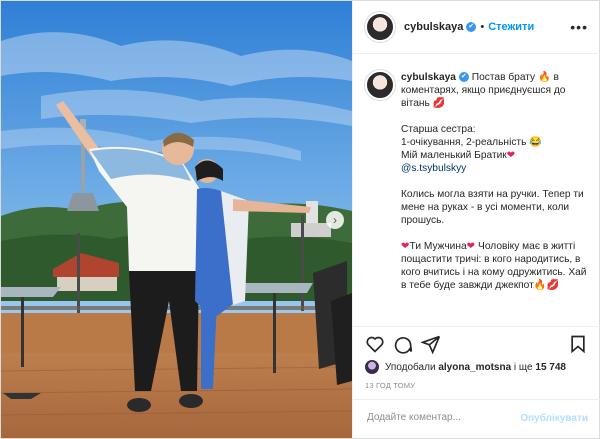 The width and height of the screenshot is (600, 439). Describe the element at coordinates (511, 27) in the screenshot. I see `follow-button: Стежити` at that location.